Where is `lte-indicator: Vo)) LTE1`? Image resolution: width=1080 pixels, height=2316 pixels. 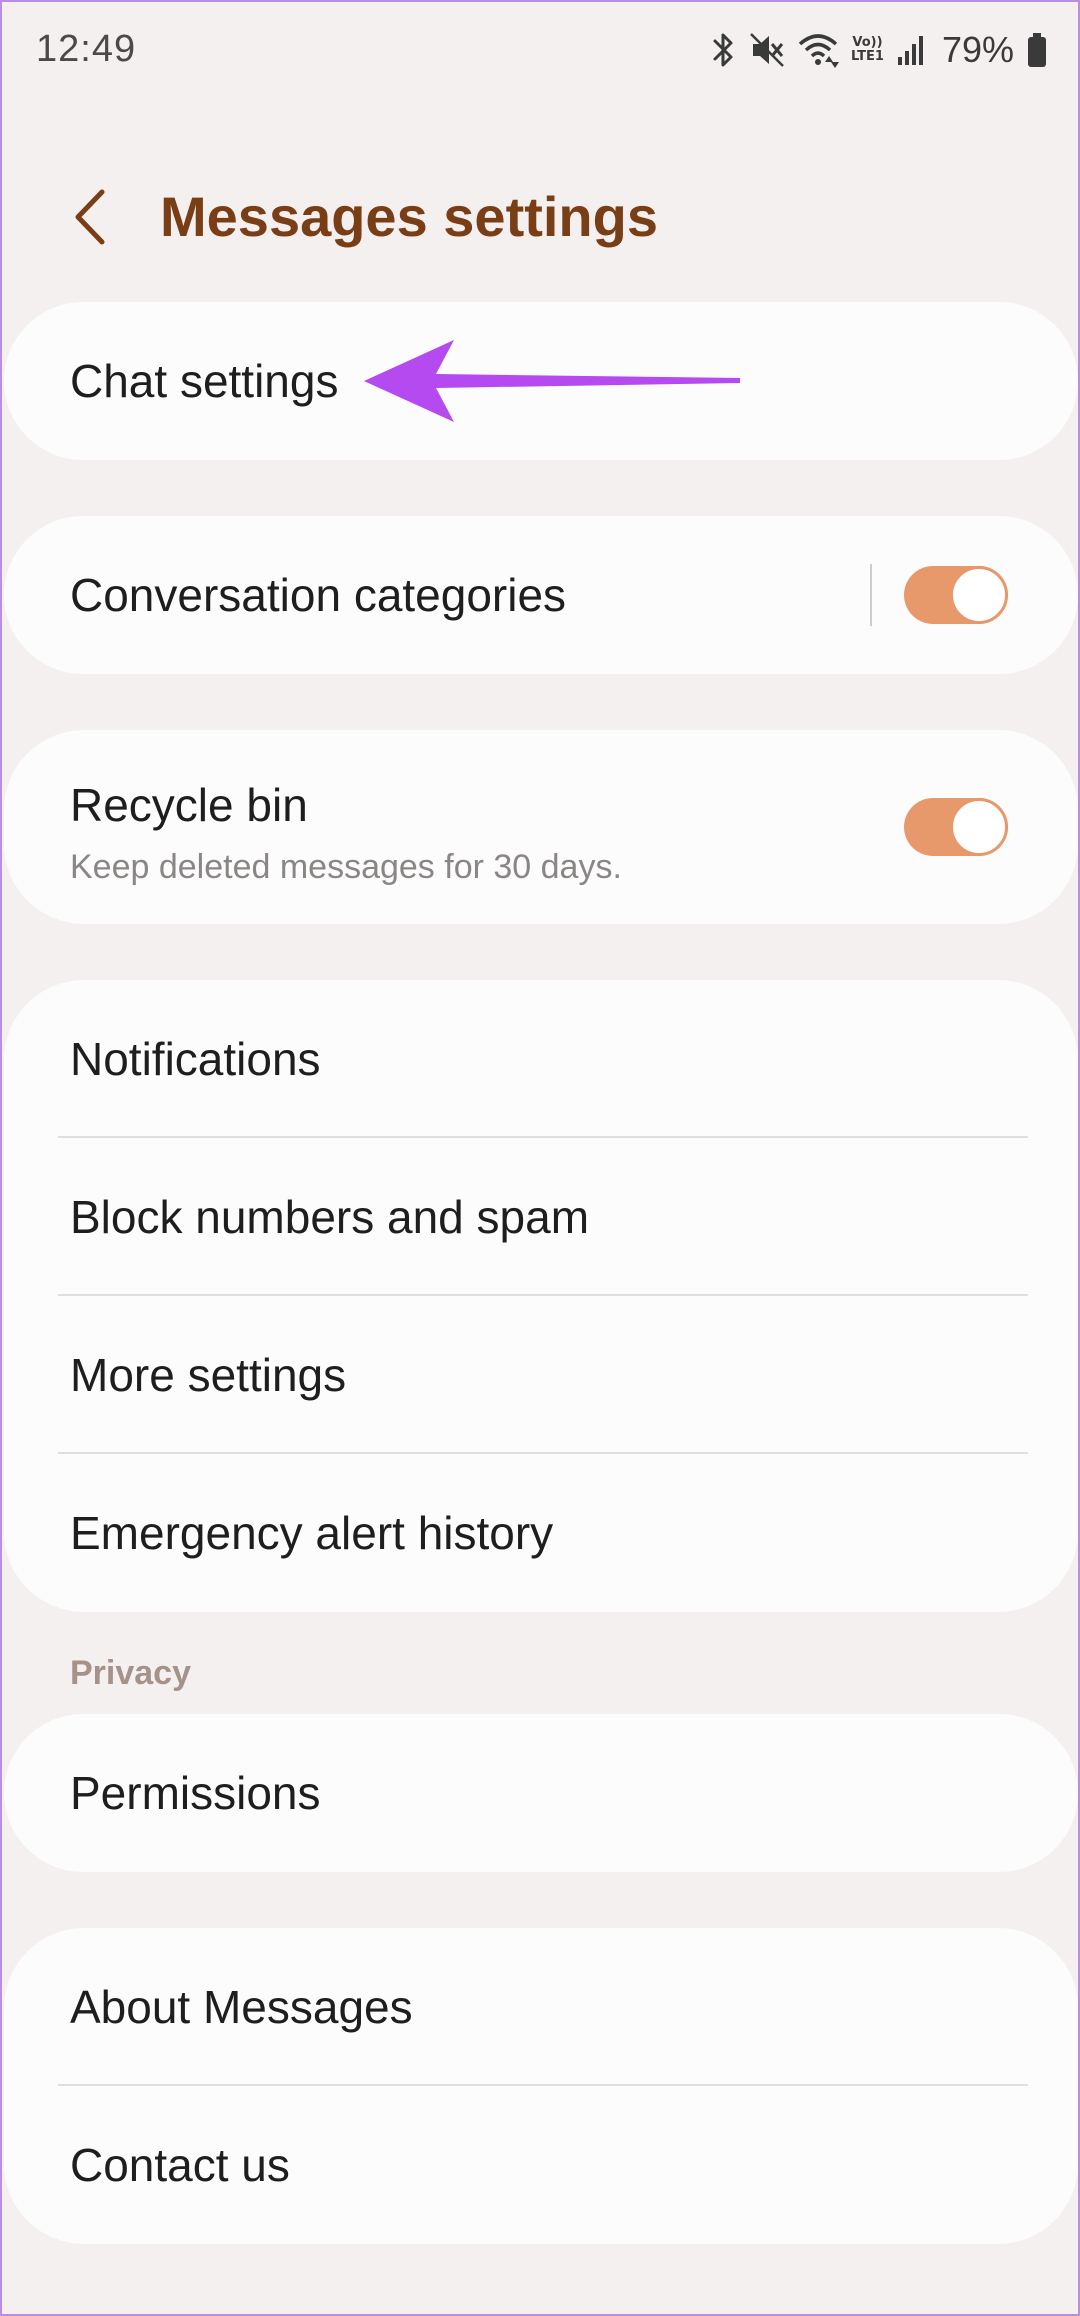
lte-indicator: Vo)) LTE1 is located at coordinates (867, 50).